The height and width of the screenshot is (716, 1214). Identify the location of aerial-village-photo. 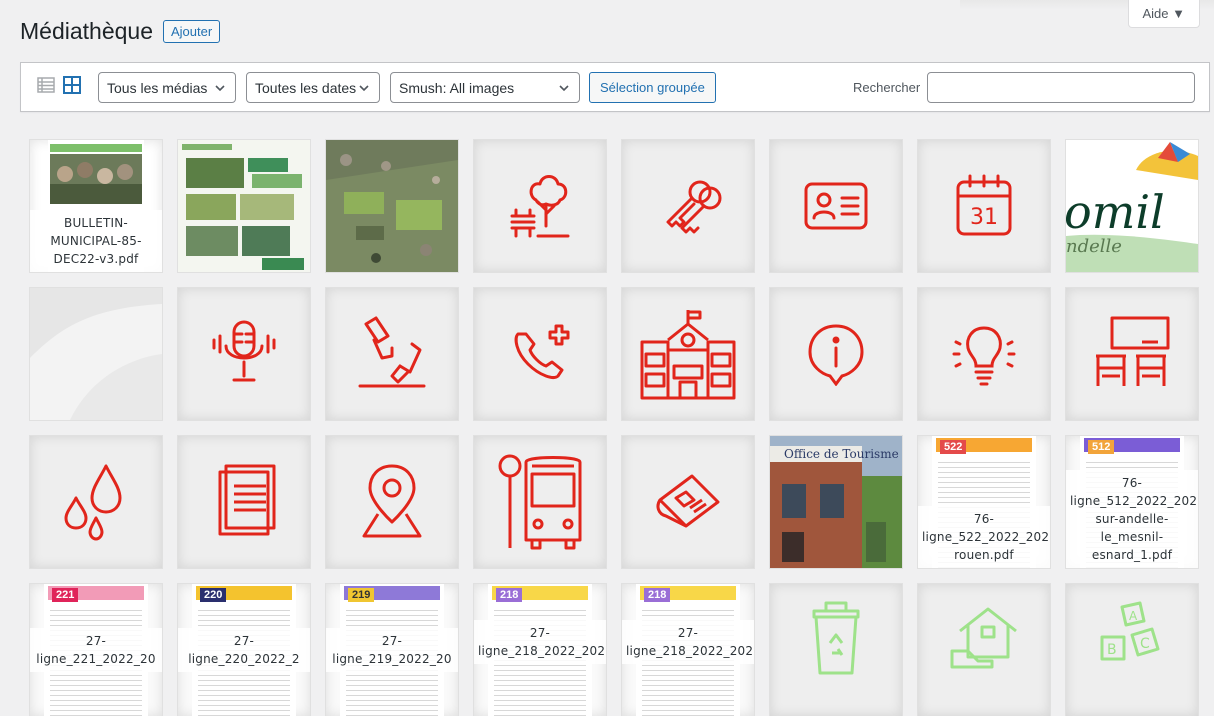
(392, 206).